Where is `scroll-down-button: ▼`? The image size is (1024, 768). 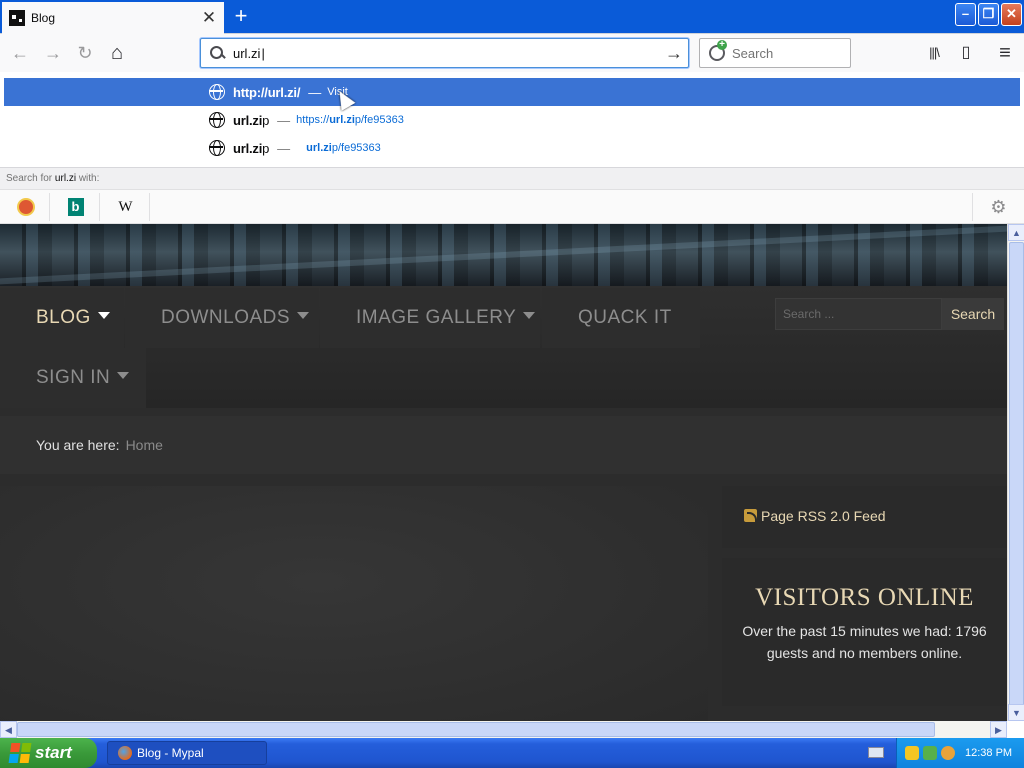
scroll-down-button: ▼ is located at coordinates (1016, 712).